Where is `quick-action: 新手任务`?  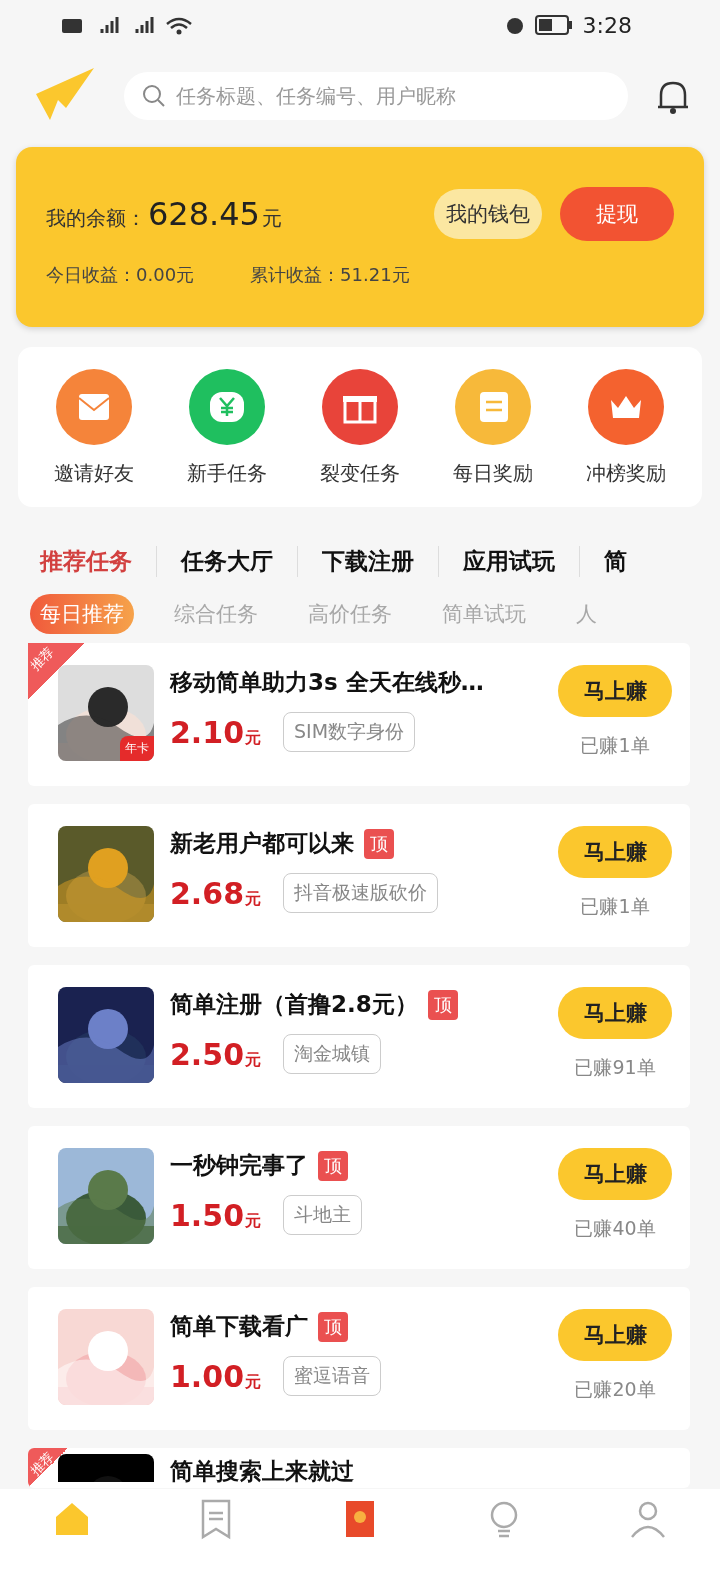
quick-action: 新手任务 is located at coordinates (227, 427).